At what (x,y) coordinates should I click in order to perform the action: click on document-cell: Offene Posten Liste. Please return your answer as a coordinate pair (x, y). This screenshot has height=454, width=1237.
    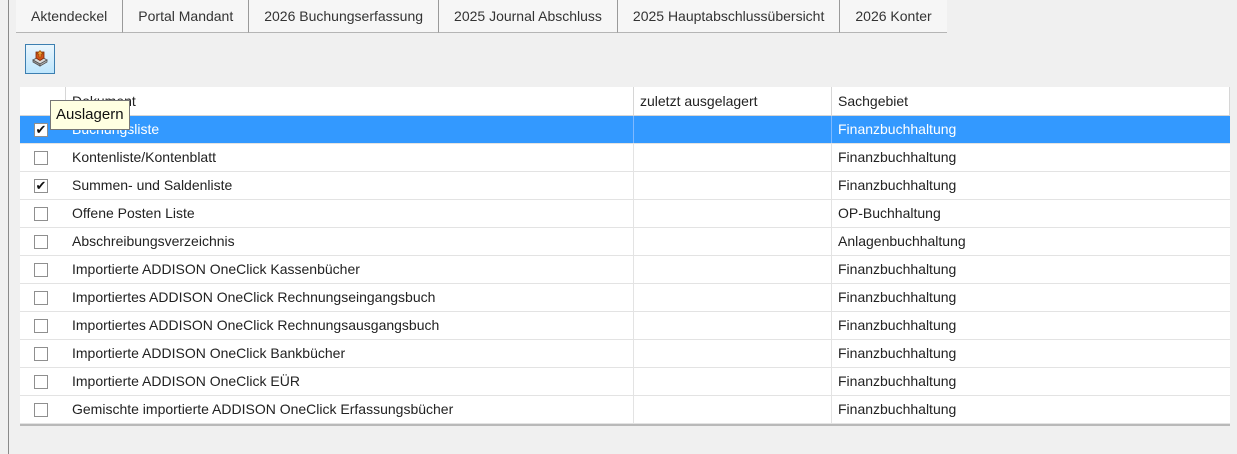
    Looking at the image, I should click on (350, 213).